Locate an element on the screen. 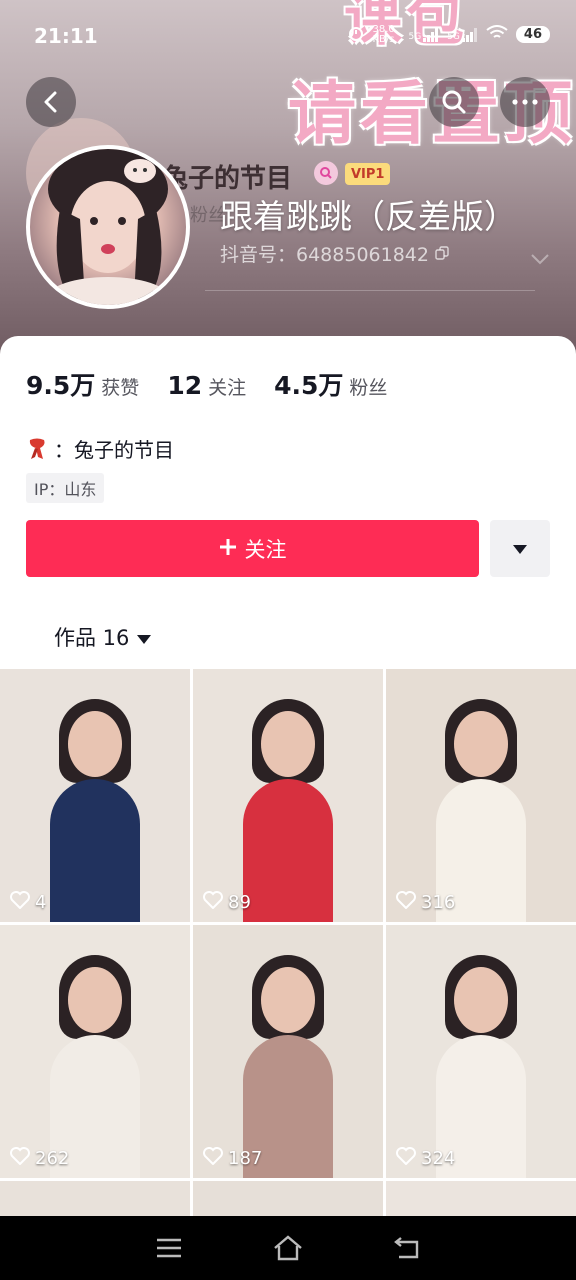  video-thumbnail: 89 is located at coordinates (288, 795).